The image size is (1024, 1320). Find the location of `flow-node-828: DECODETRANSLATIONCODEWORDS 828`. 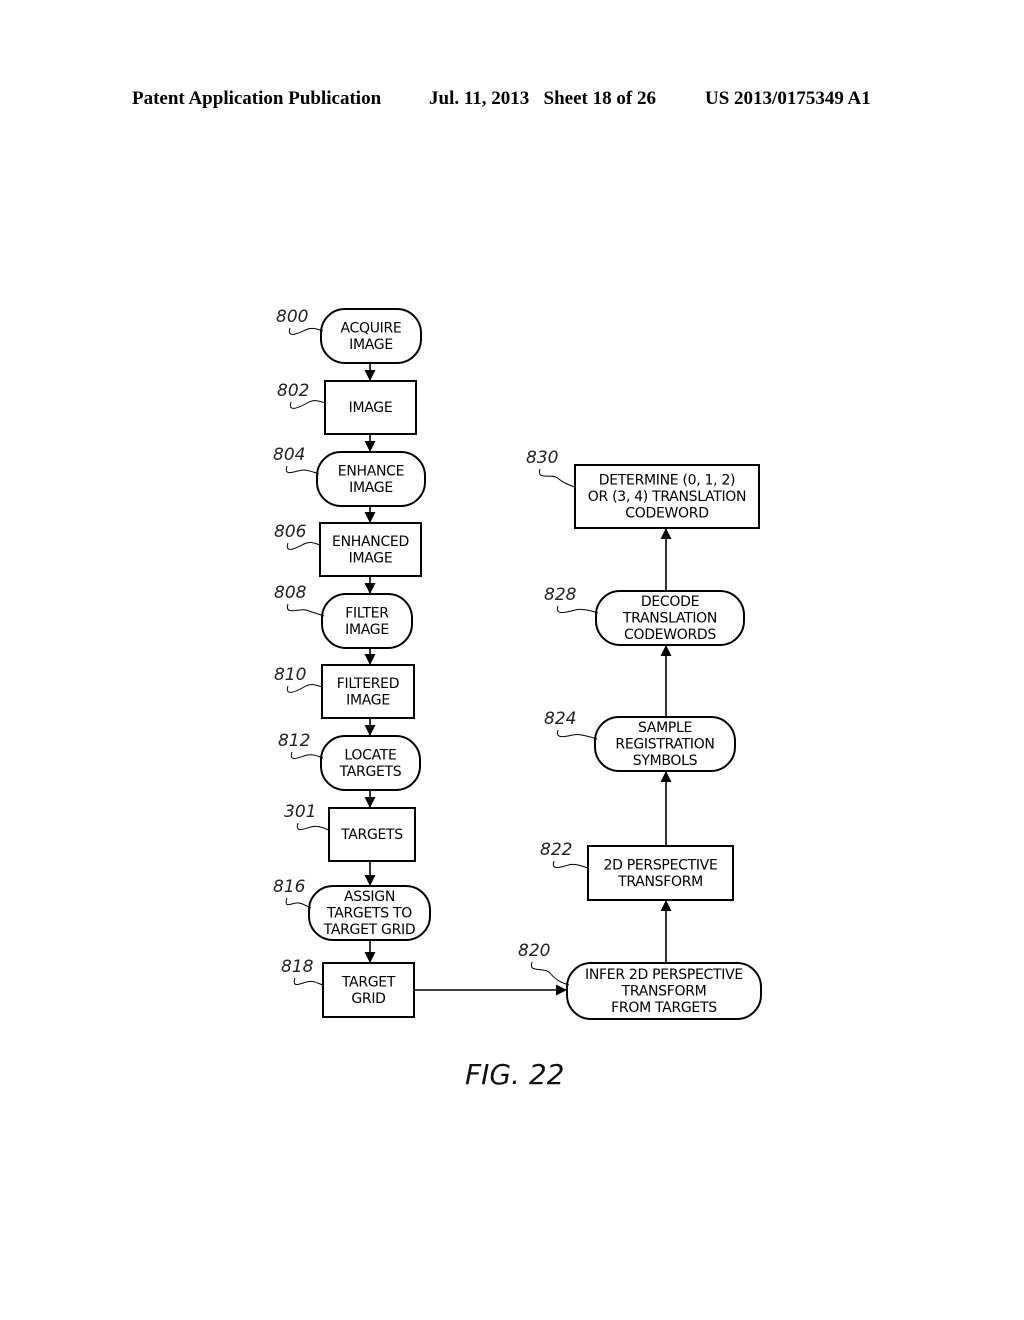

flow-node-828: DECODETRANSLATIONCODEWORDS 828 is located at coordinates (644, 615).